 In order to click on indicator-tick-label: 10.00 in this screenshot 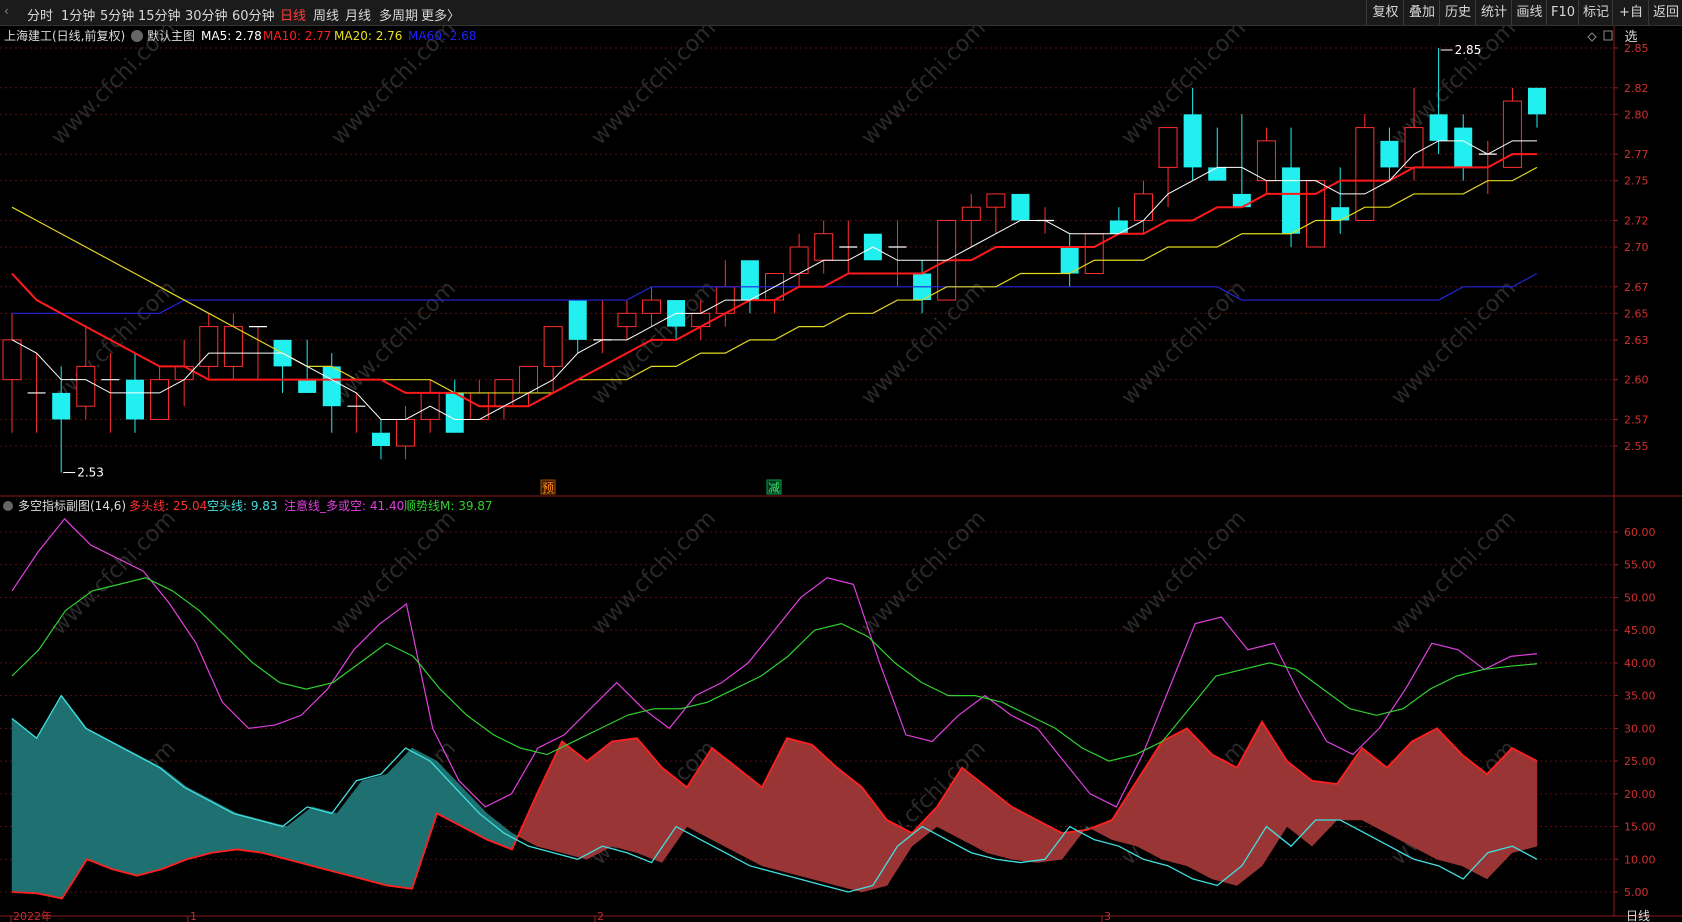, I will do `click(1640, 859)`.